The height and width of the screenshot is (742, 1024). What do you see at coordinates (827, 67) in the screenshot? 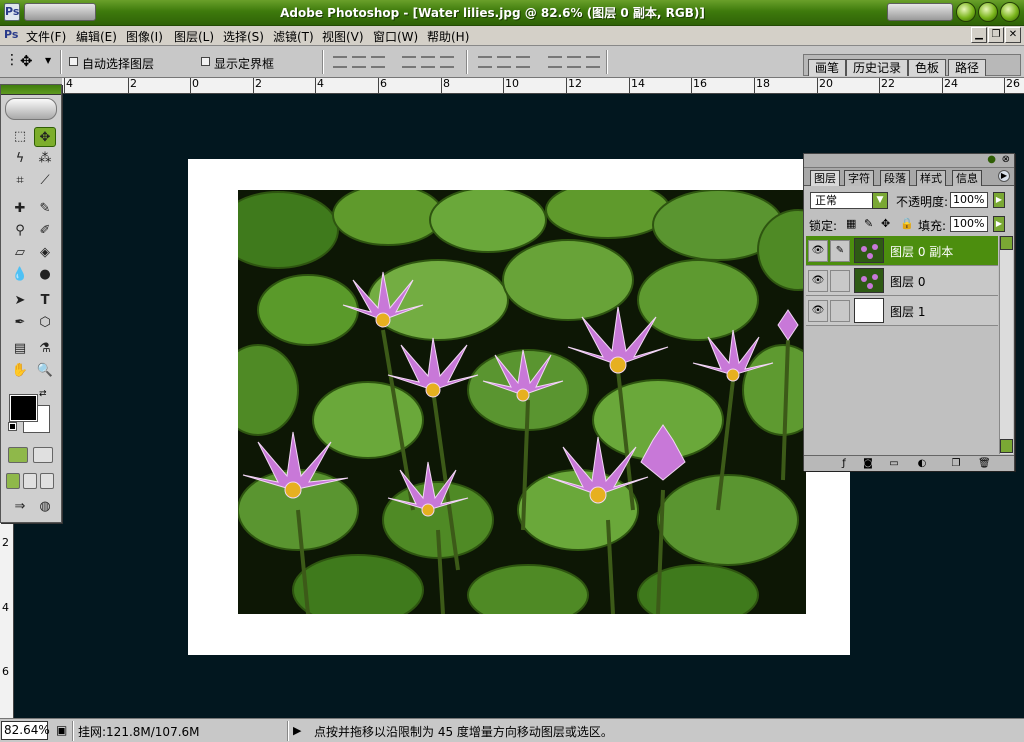
I see `well-tab-brushes: 画笔` at bounding box center [827, 67].